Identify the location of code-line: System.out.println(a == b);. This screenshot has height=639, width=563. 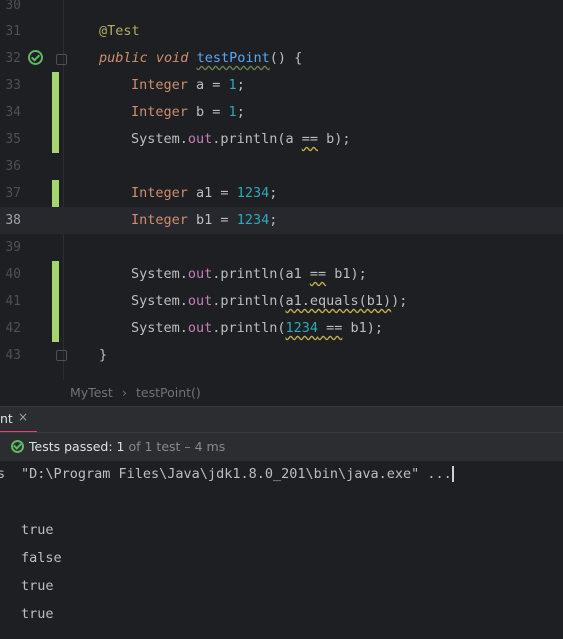
(241, 139).